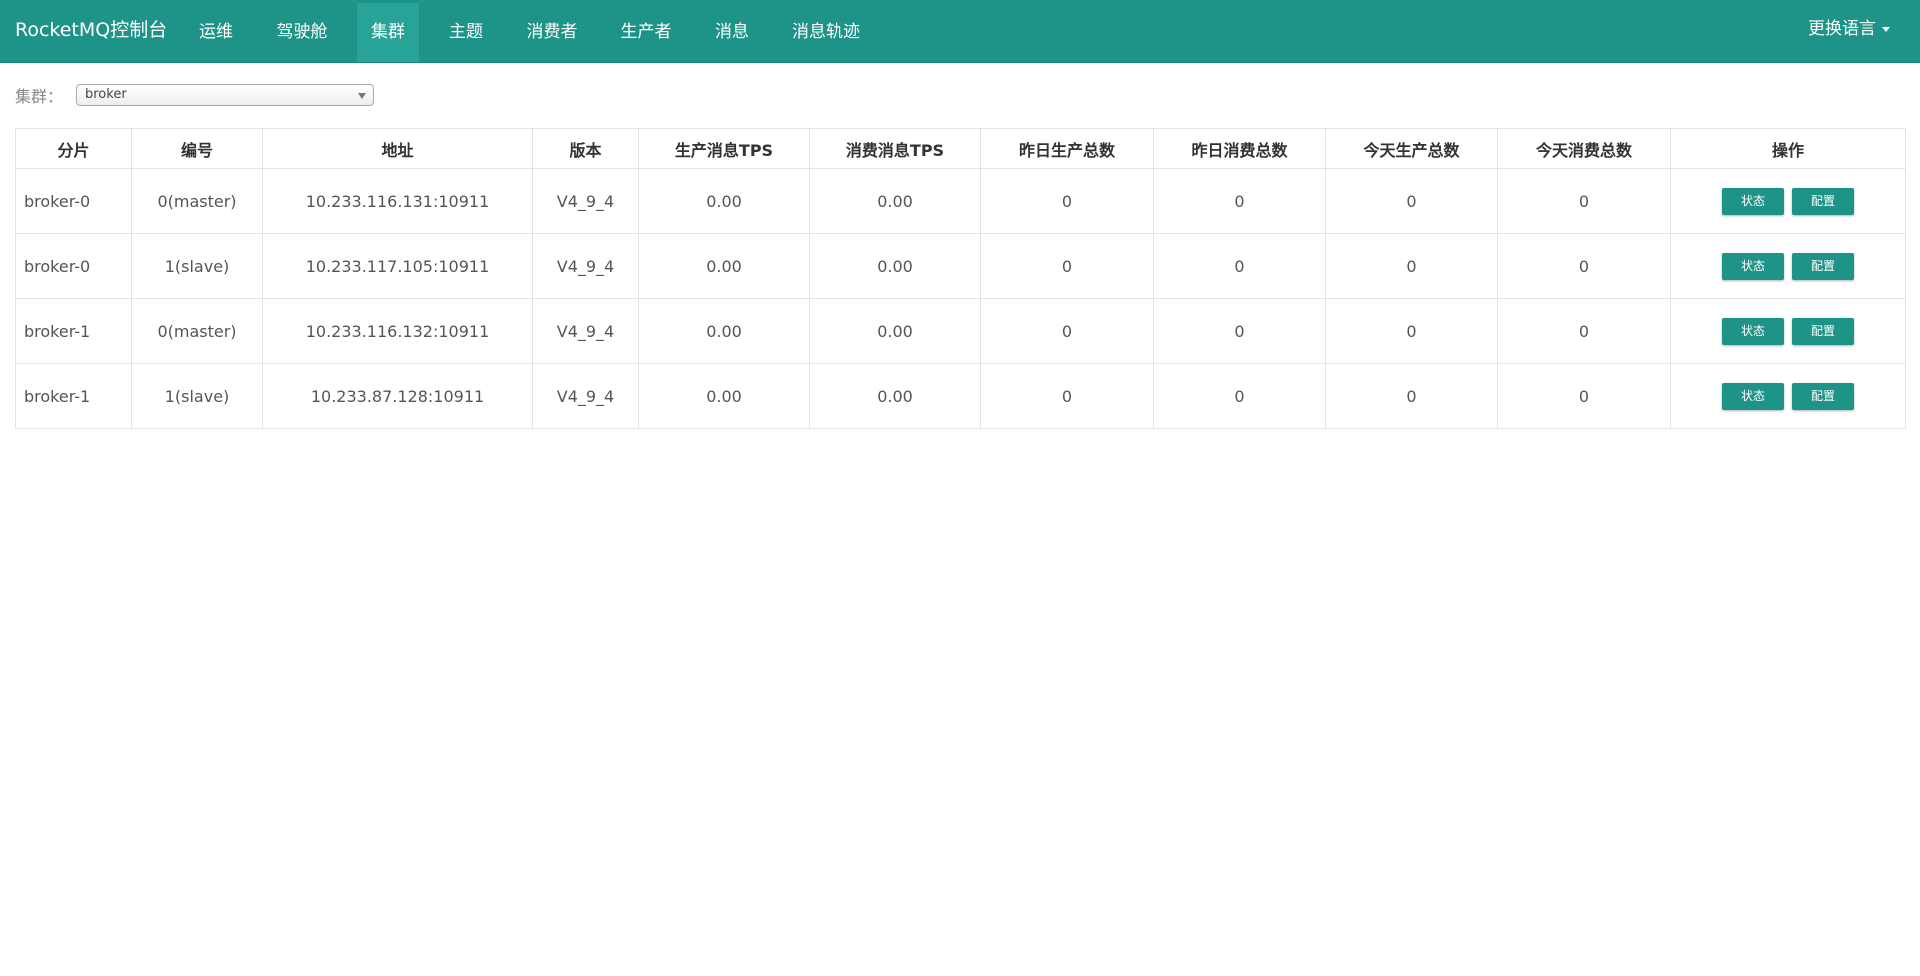 The width and height of the screenshot is (1920, 976). Describe the element at coordinates (646, 32) in the screenshot. I see `nav-item-producer: 生产者` at that location.